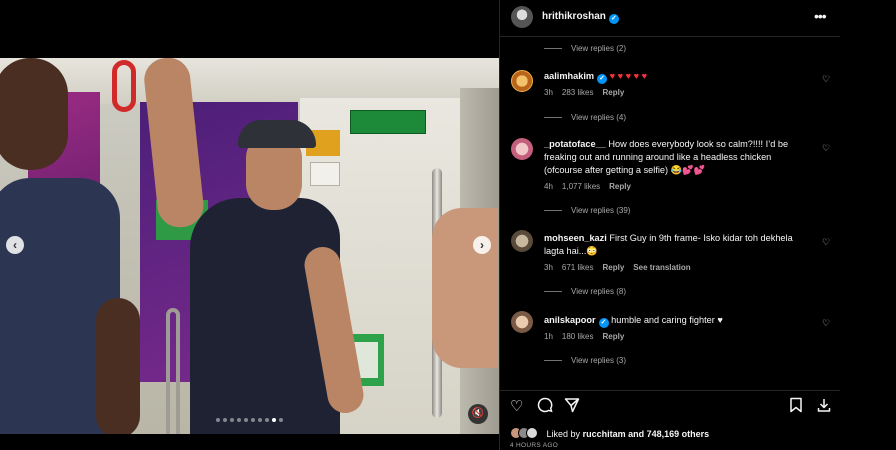 The width and height of the screenshot is (896, 450). I want to click on liked-by-user: rucchitam, so click(604, 434).